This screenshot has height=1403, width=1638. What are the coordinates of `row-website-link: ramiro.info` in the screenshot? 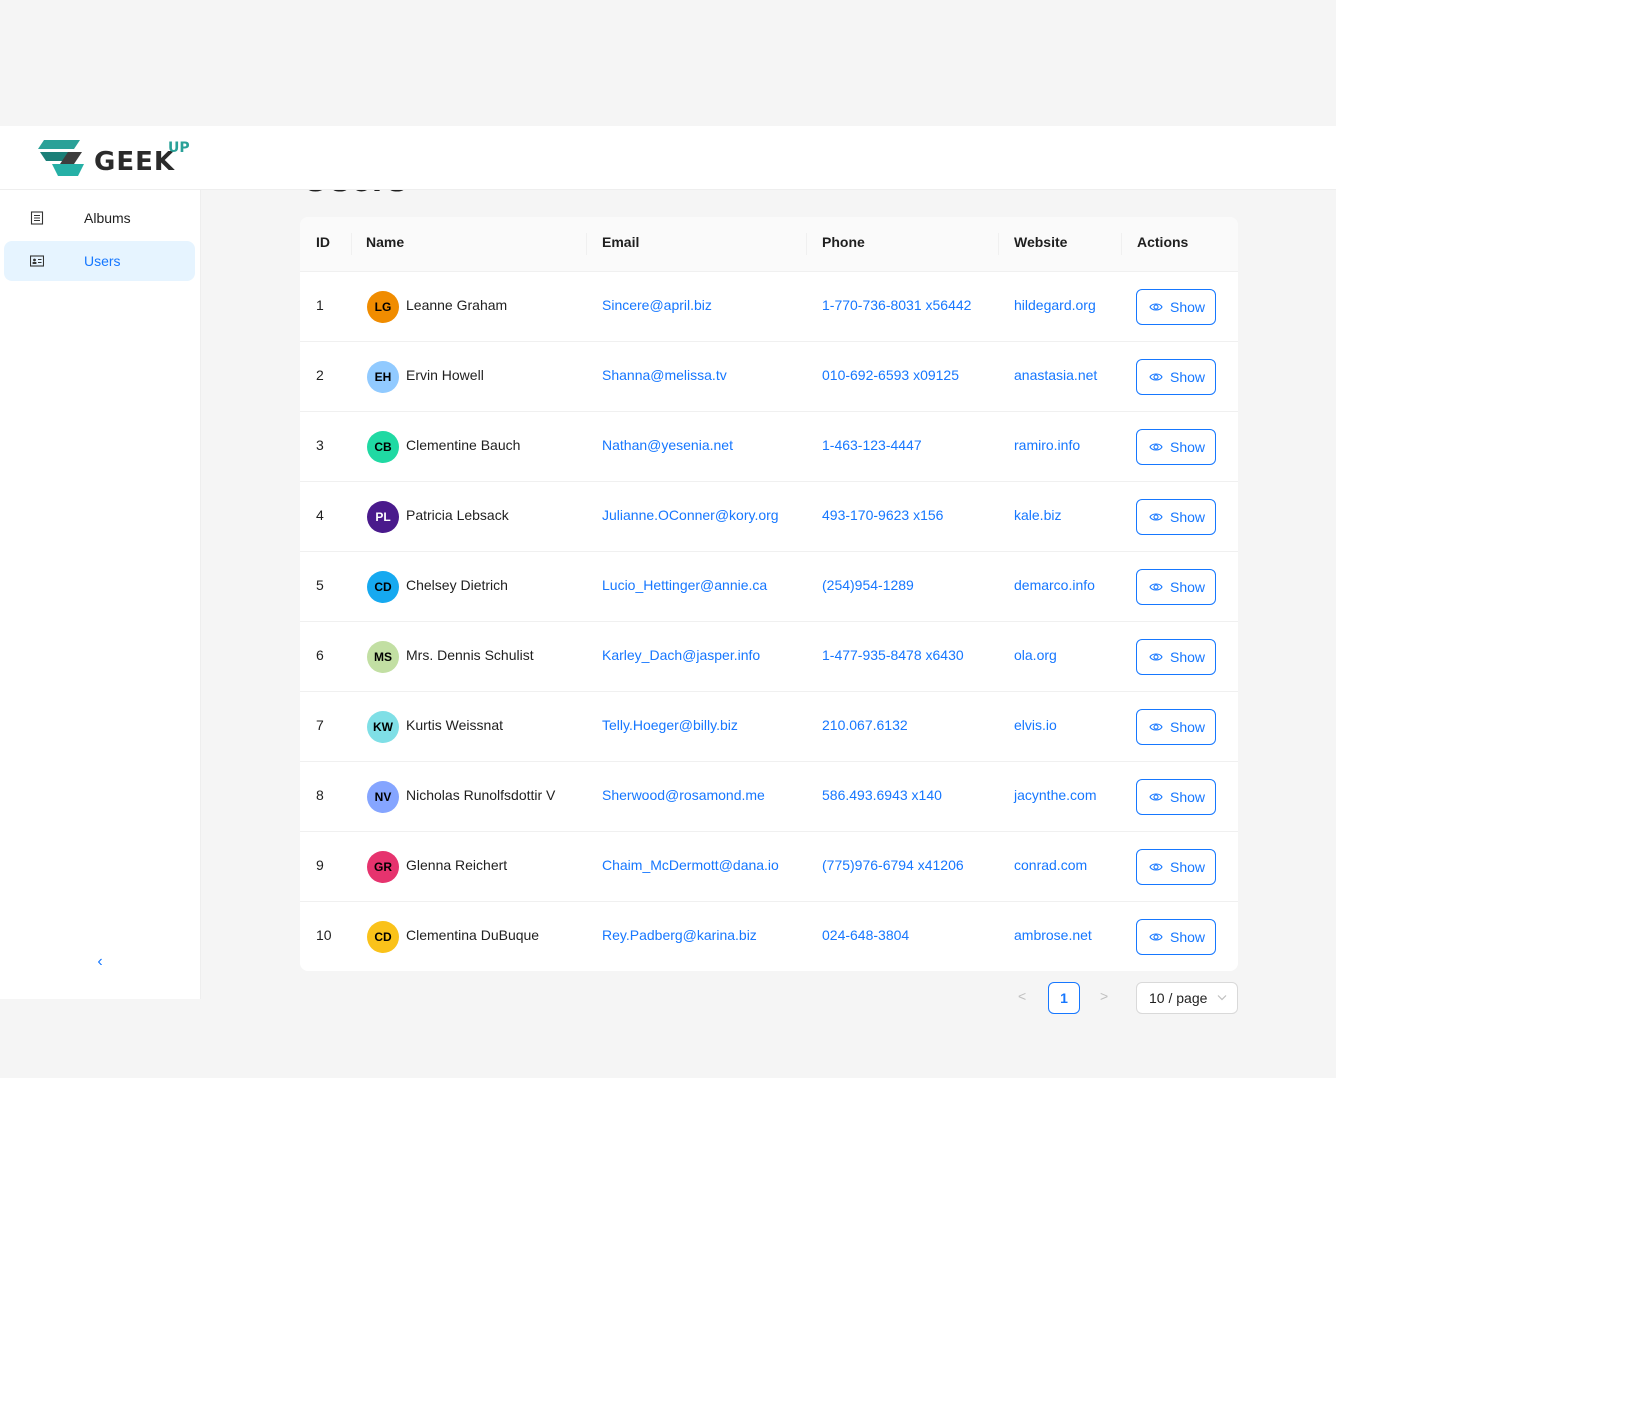 It's located at (1047, 445).